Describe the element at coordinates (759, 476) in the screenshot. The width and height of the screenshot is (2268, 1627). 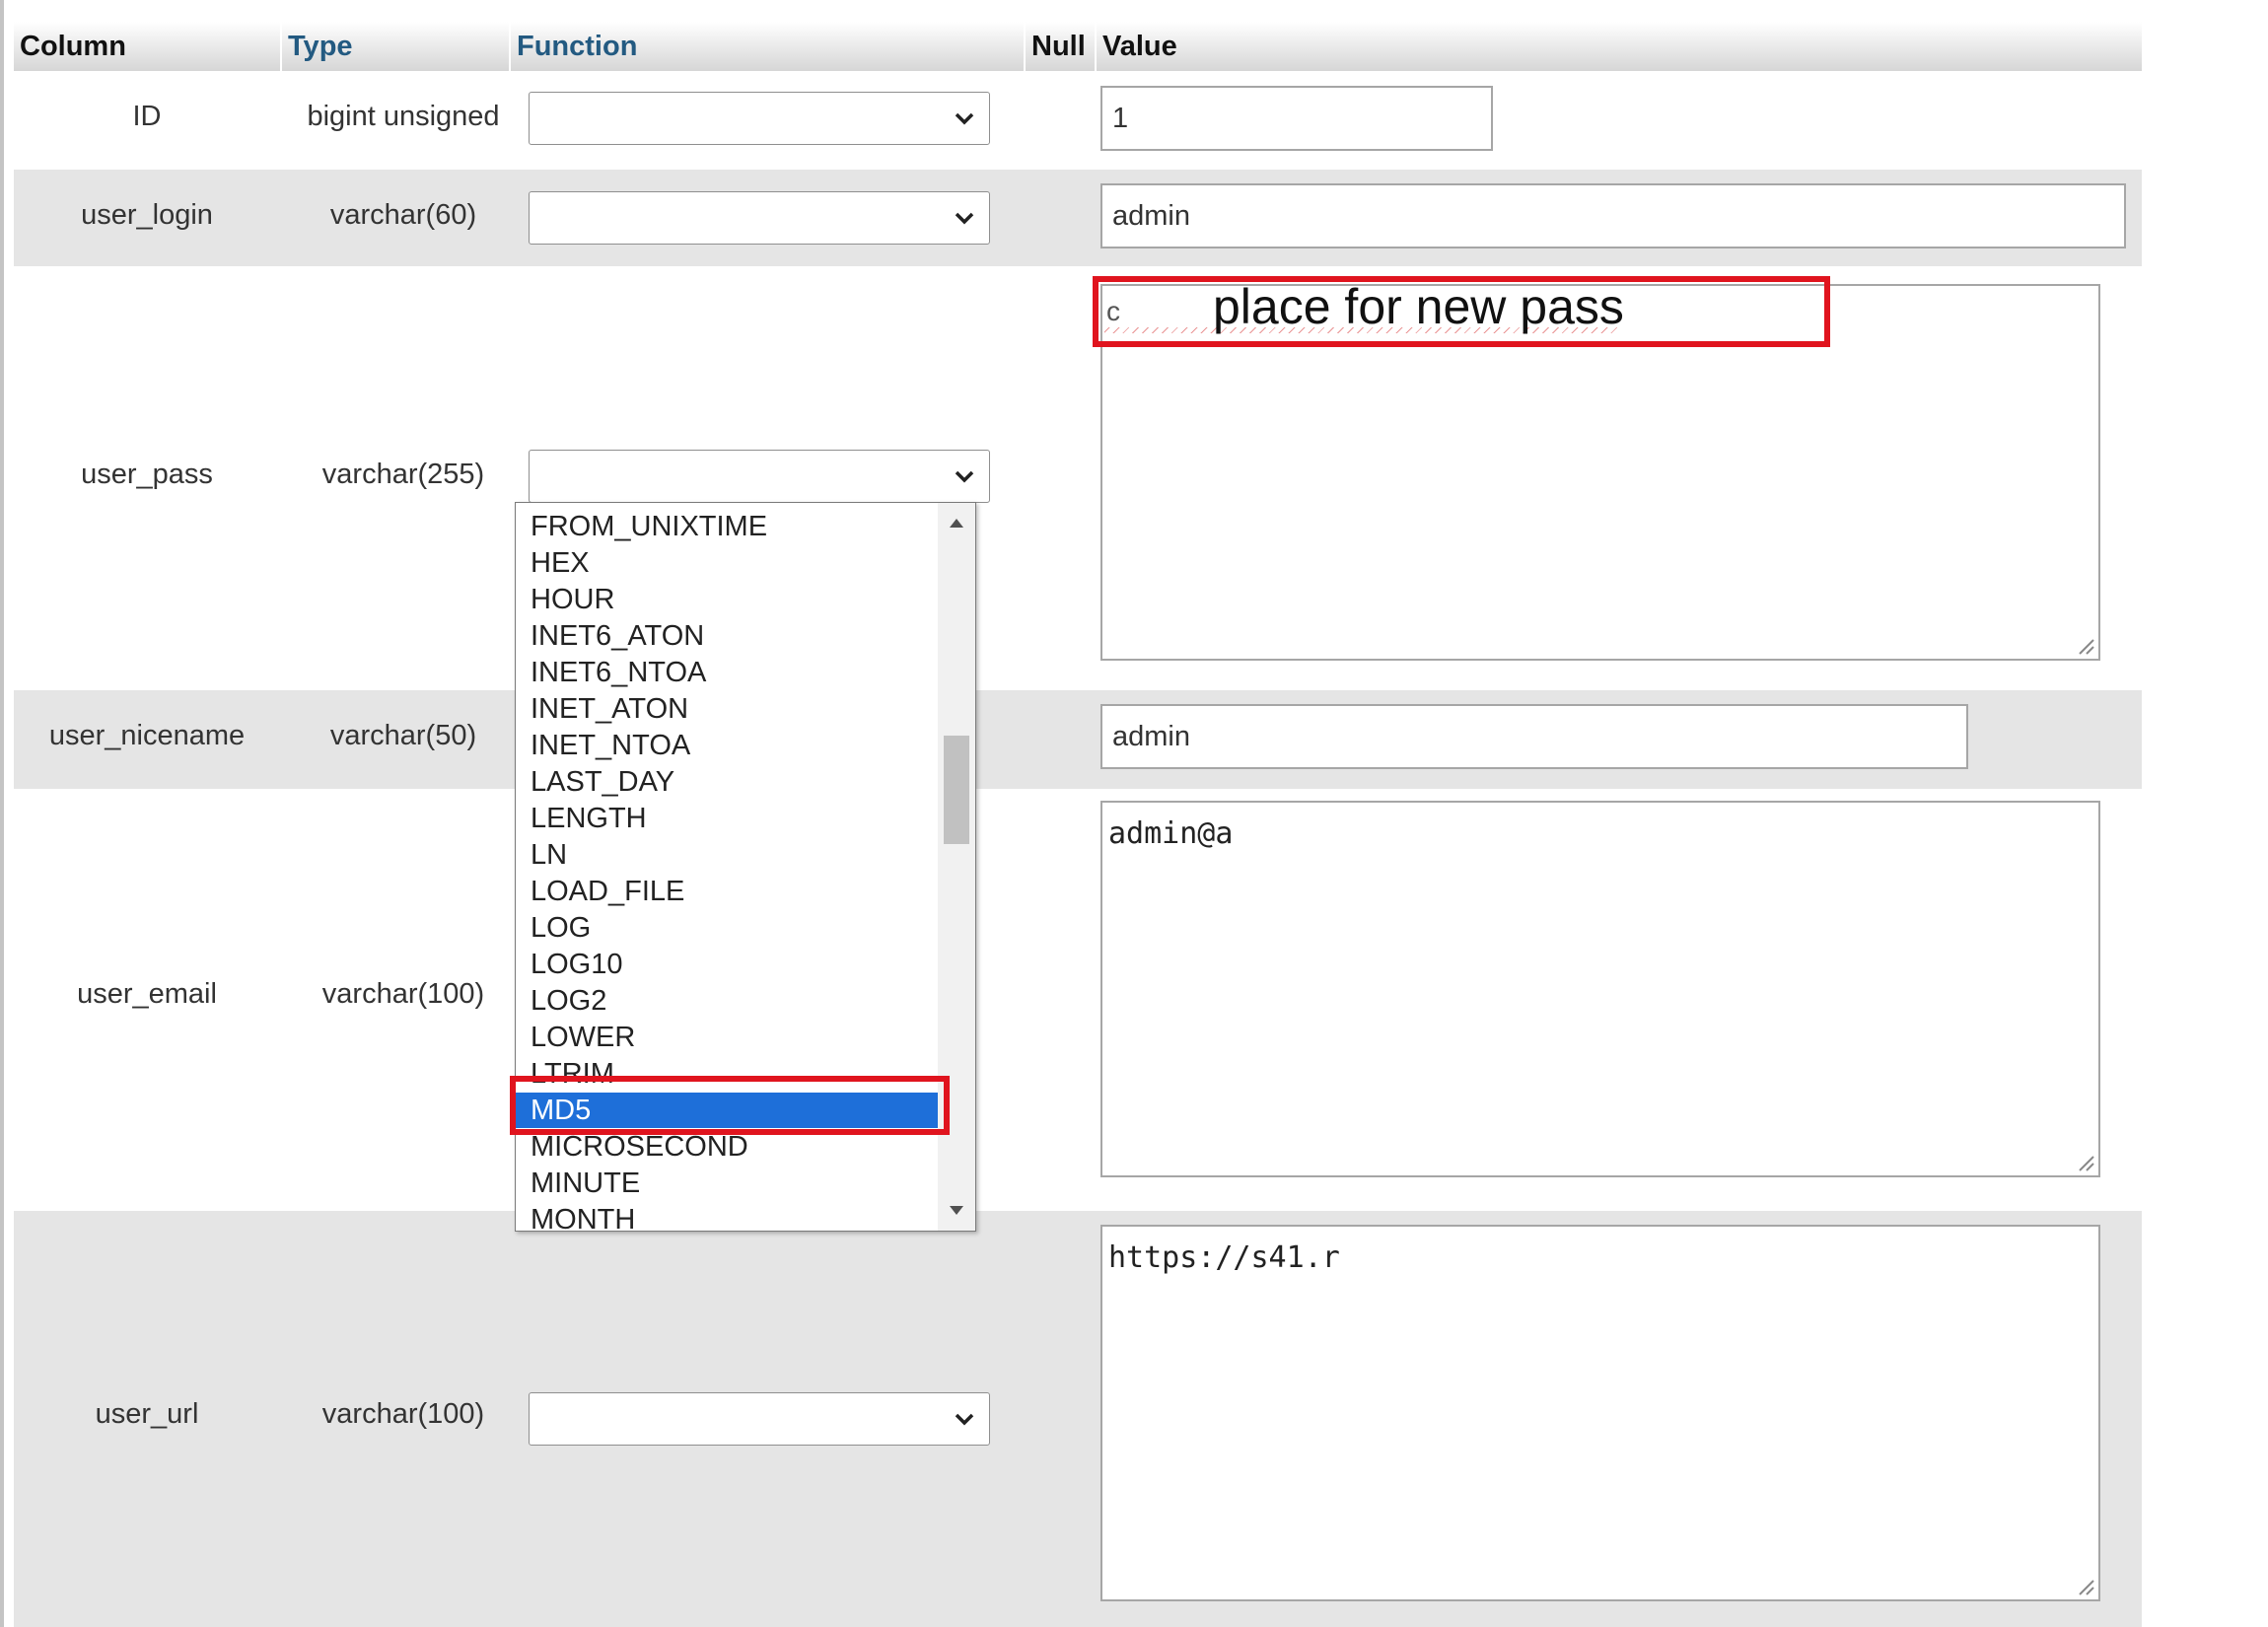
I see `function-select-open` at that location.